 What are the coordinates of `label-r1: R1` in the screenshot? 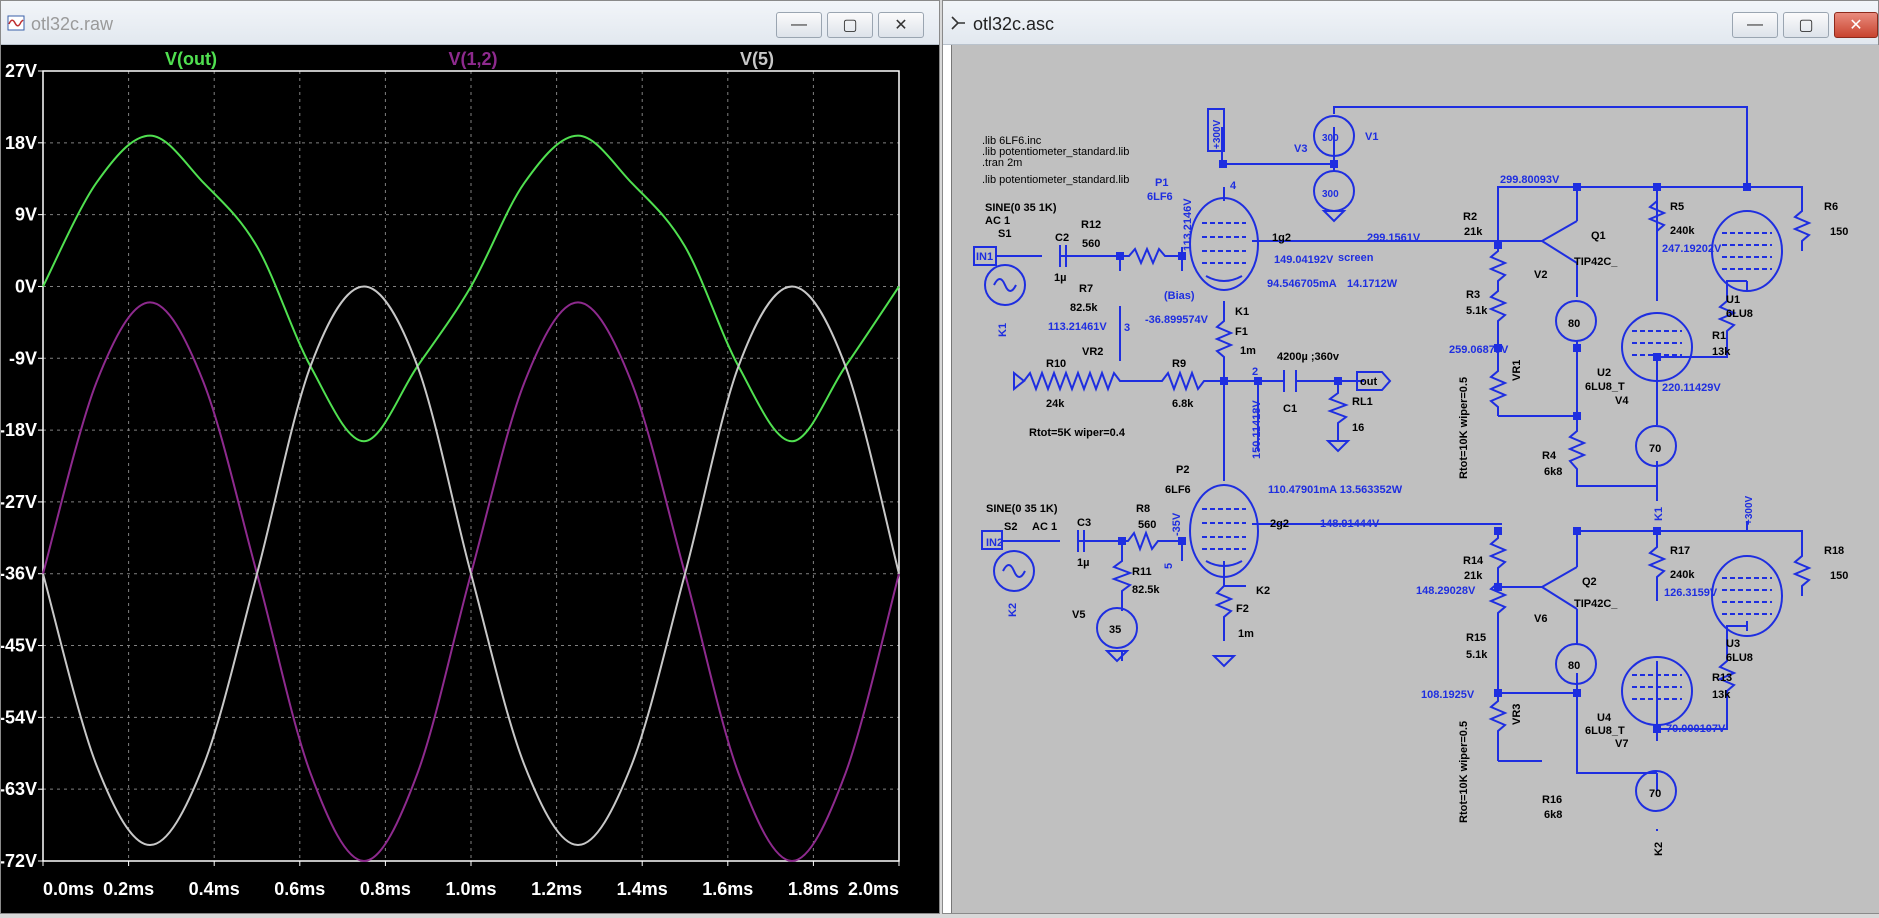 It's located at (1719, 336).